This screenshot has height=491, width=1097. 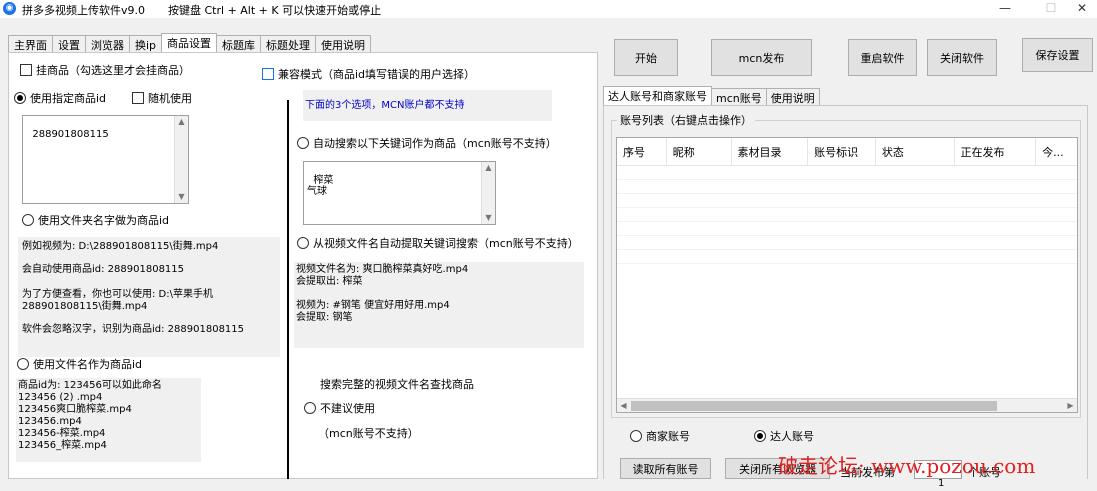 What do you see at coordinates (84, 10) in the screenshot?
I see `window-title: 拼多多视频上传软件v9.0` at bounding box center [84, 10].